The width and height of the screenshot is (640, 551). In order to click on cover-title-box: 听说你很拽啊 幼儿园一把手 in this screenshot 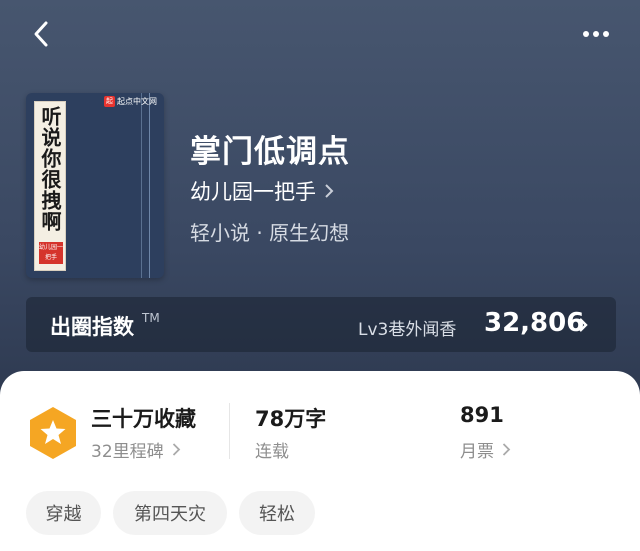, I will do `click(50, 186)`.